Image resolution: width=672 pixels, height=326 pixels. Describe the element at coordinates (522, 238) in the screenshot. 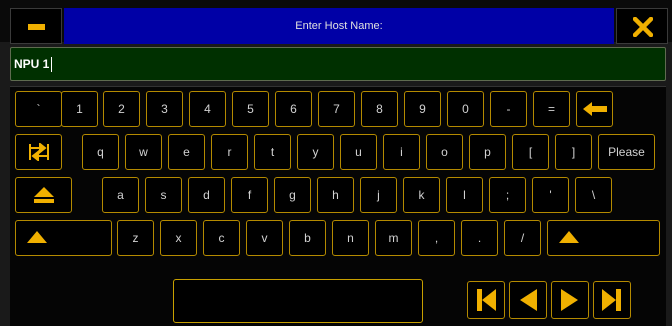

I see `key-slash: /` at that location.